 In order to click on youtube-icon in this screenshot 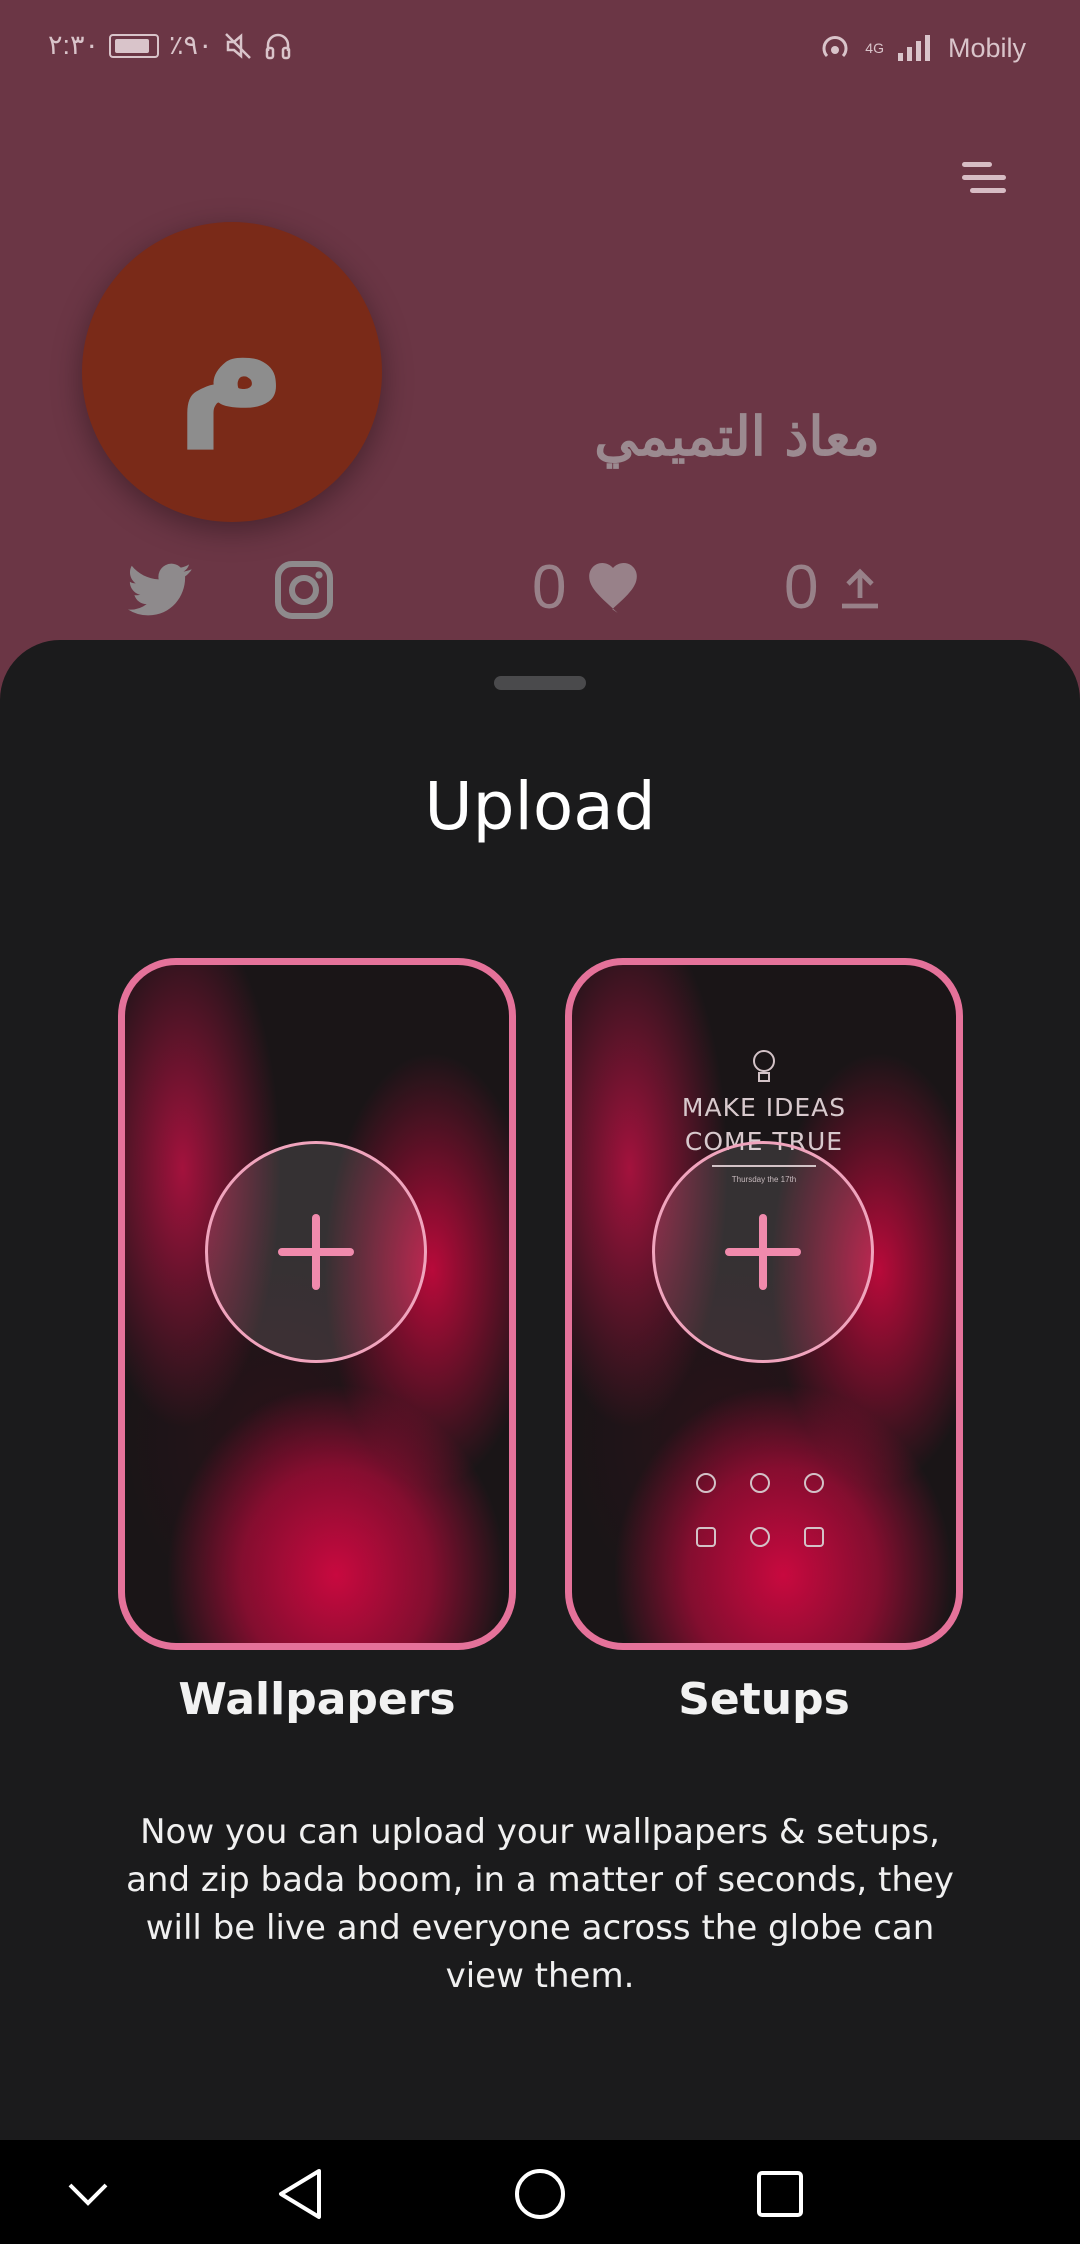, I will do `click(706, 1537)`.